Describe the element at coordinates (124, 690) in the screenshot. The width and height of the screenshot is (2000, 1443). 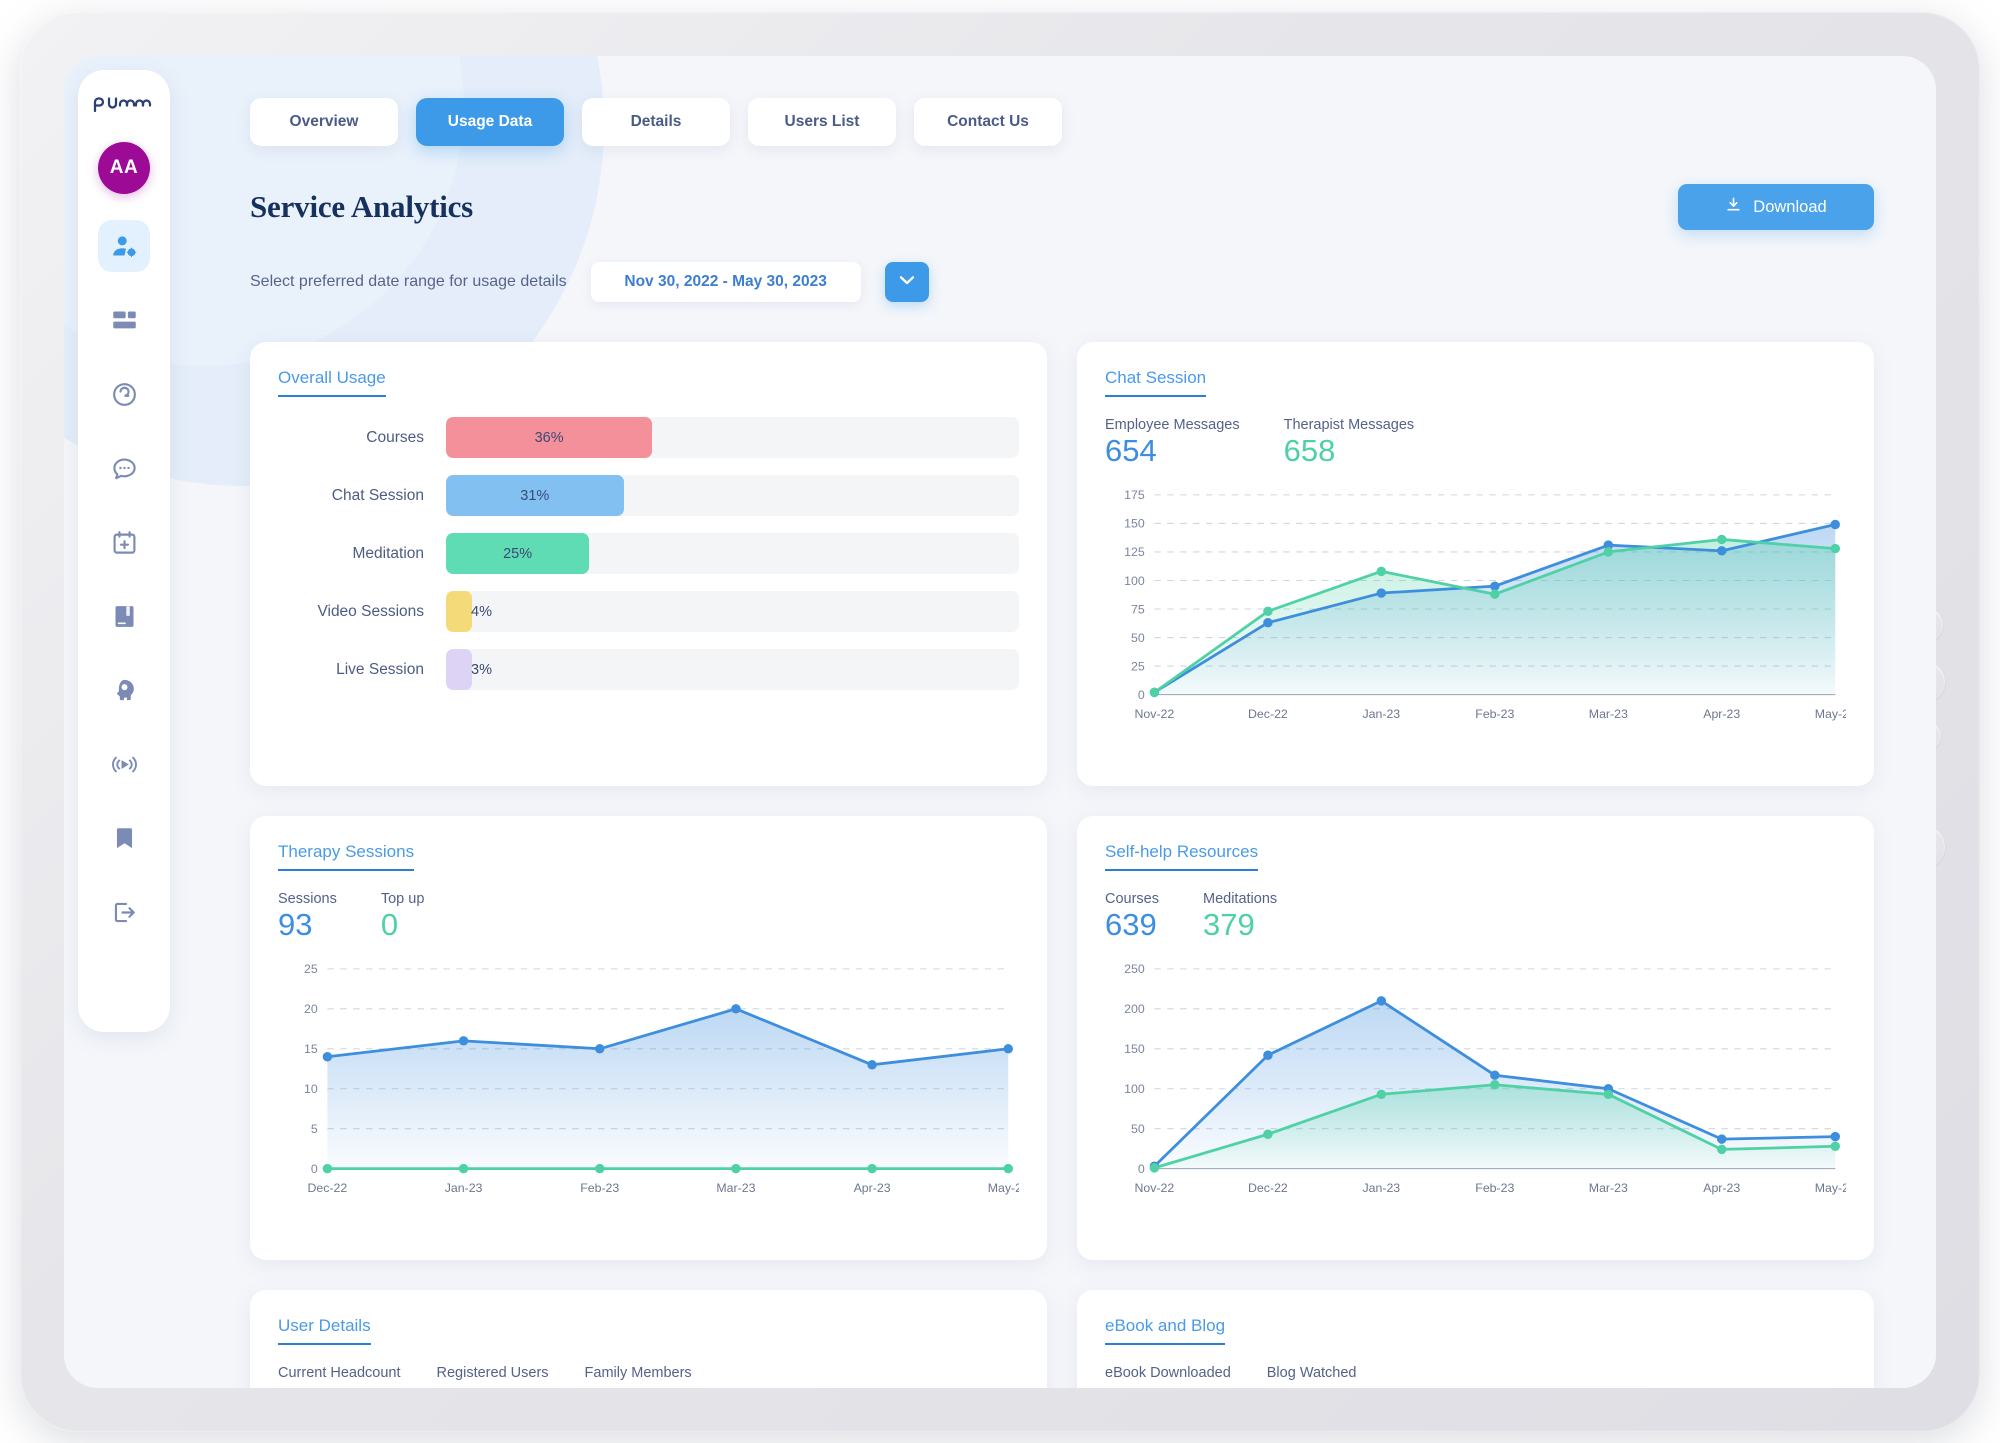
I see `sidebar-item-mindfulness` at that location.